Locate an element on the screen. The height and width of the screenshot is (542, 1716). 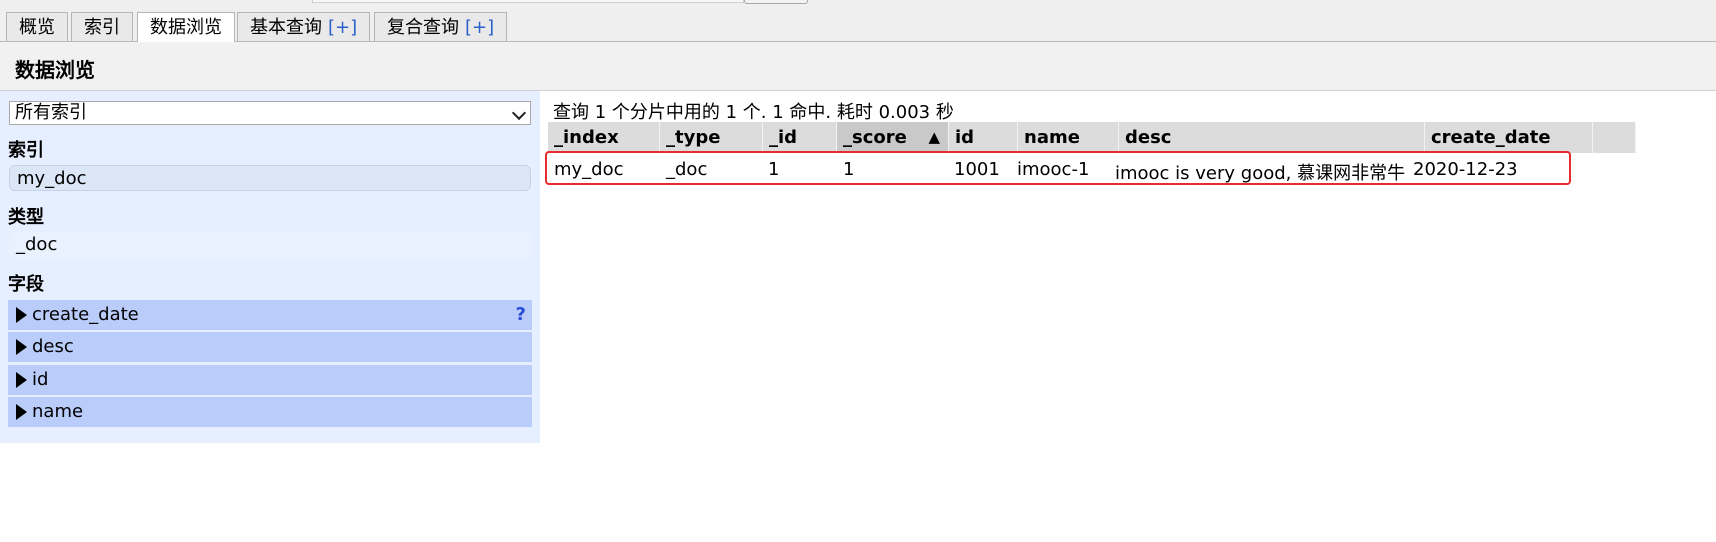
sort-asc-icon: ▲ is located at coordinates (934, 137).